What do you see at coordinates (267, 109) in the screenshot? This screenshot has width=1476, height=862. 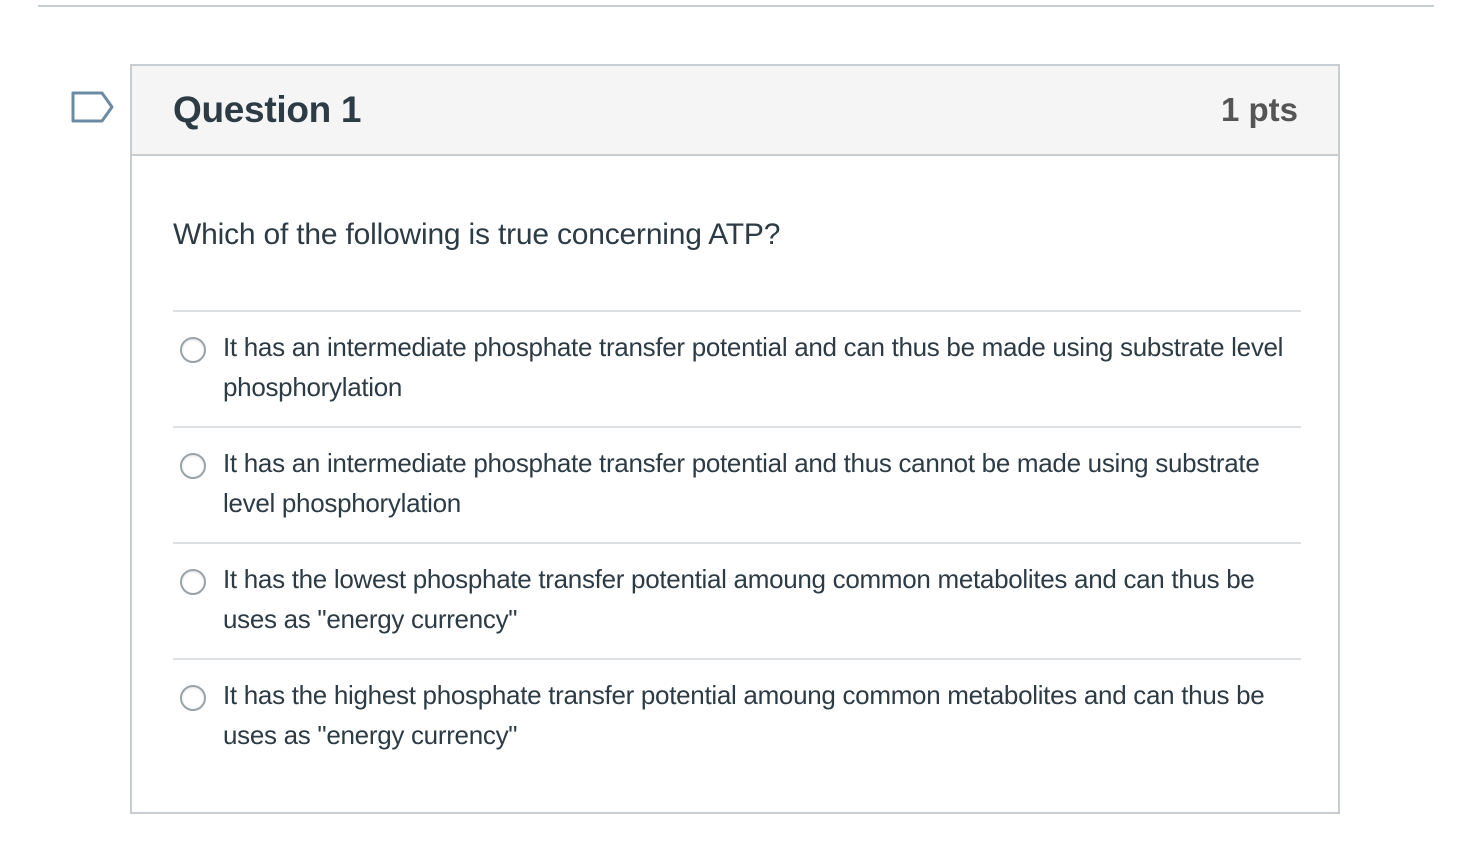 I see `question-title: Question 1` at bounding box center [267, 109].